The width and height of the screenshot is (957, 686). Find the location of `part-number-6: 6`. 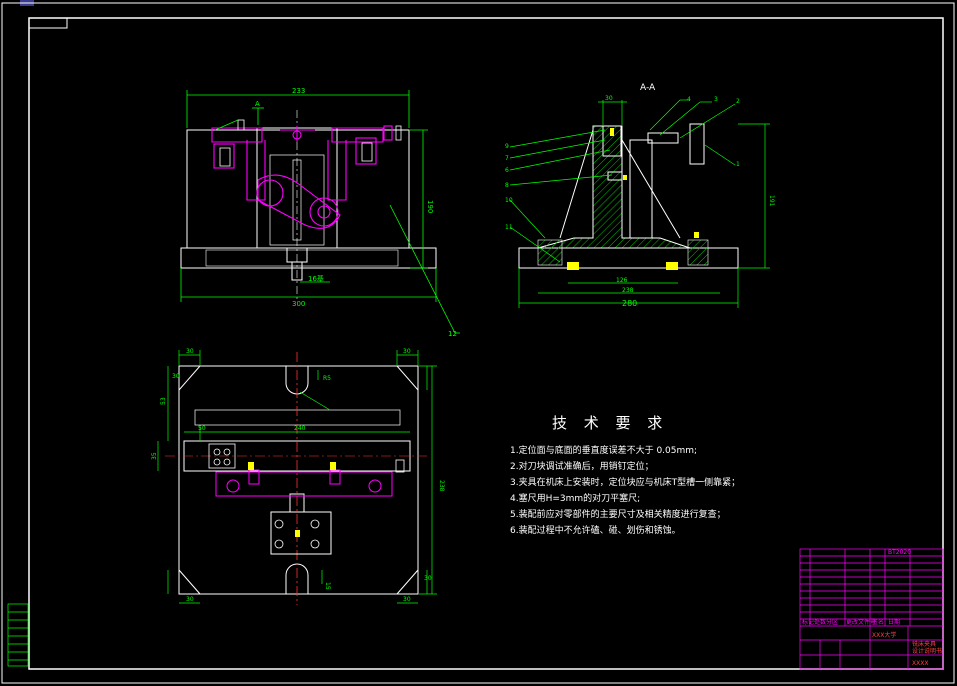

part-number-6: 6 is located at coordinates (507, 170).